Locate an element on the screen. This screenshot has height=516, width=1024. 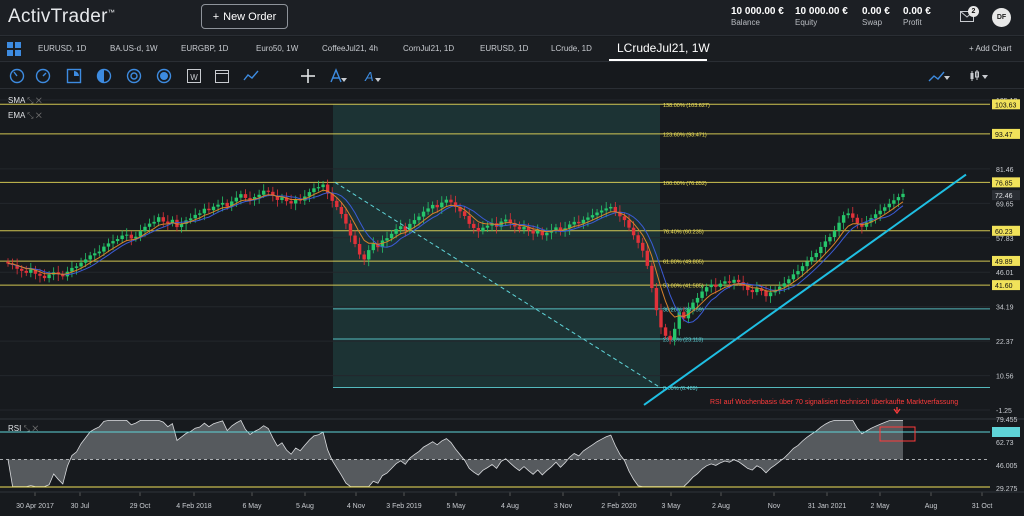
chart-tab: Euro50, 1W is located at coordinates (277, 48).